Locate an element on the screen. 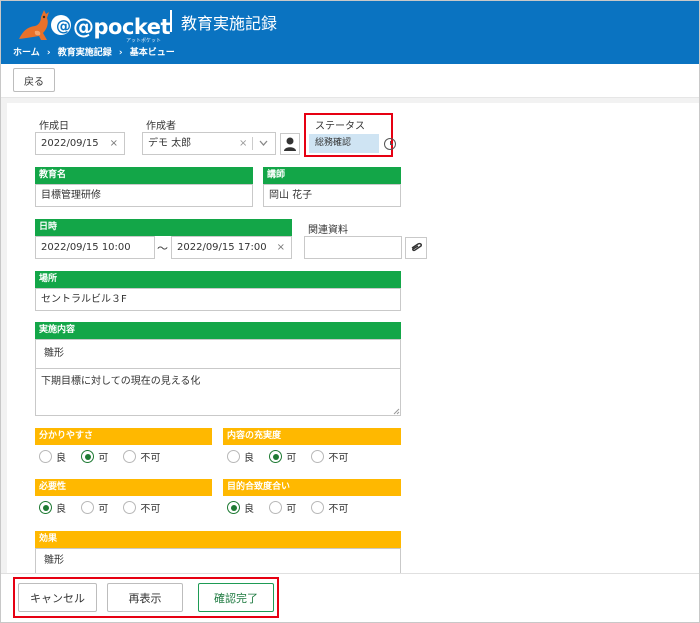 This screenshot has height=623, width=700. related-docs-label: 関連資料 is located at coordinates (328, 230).